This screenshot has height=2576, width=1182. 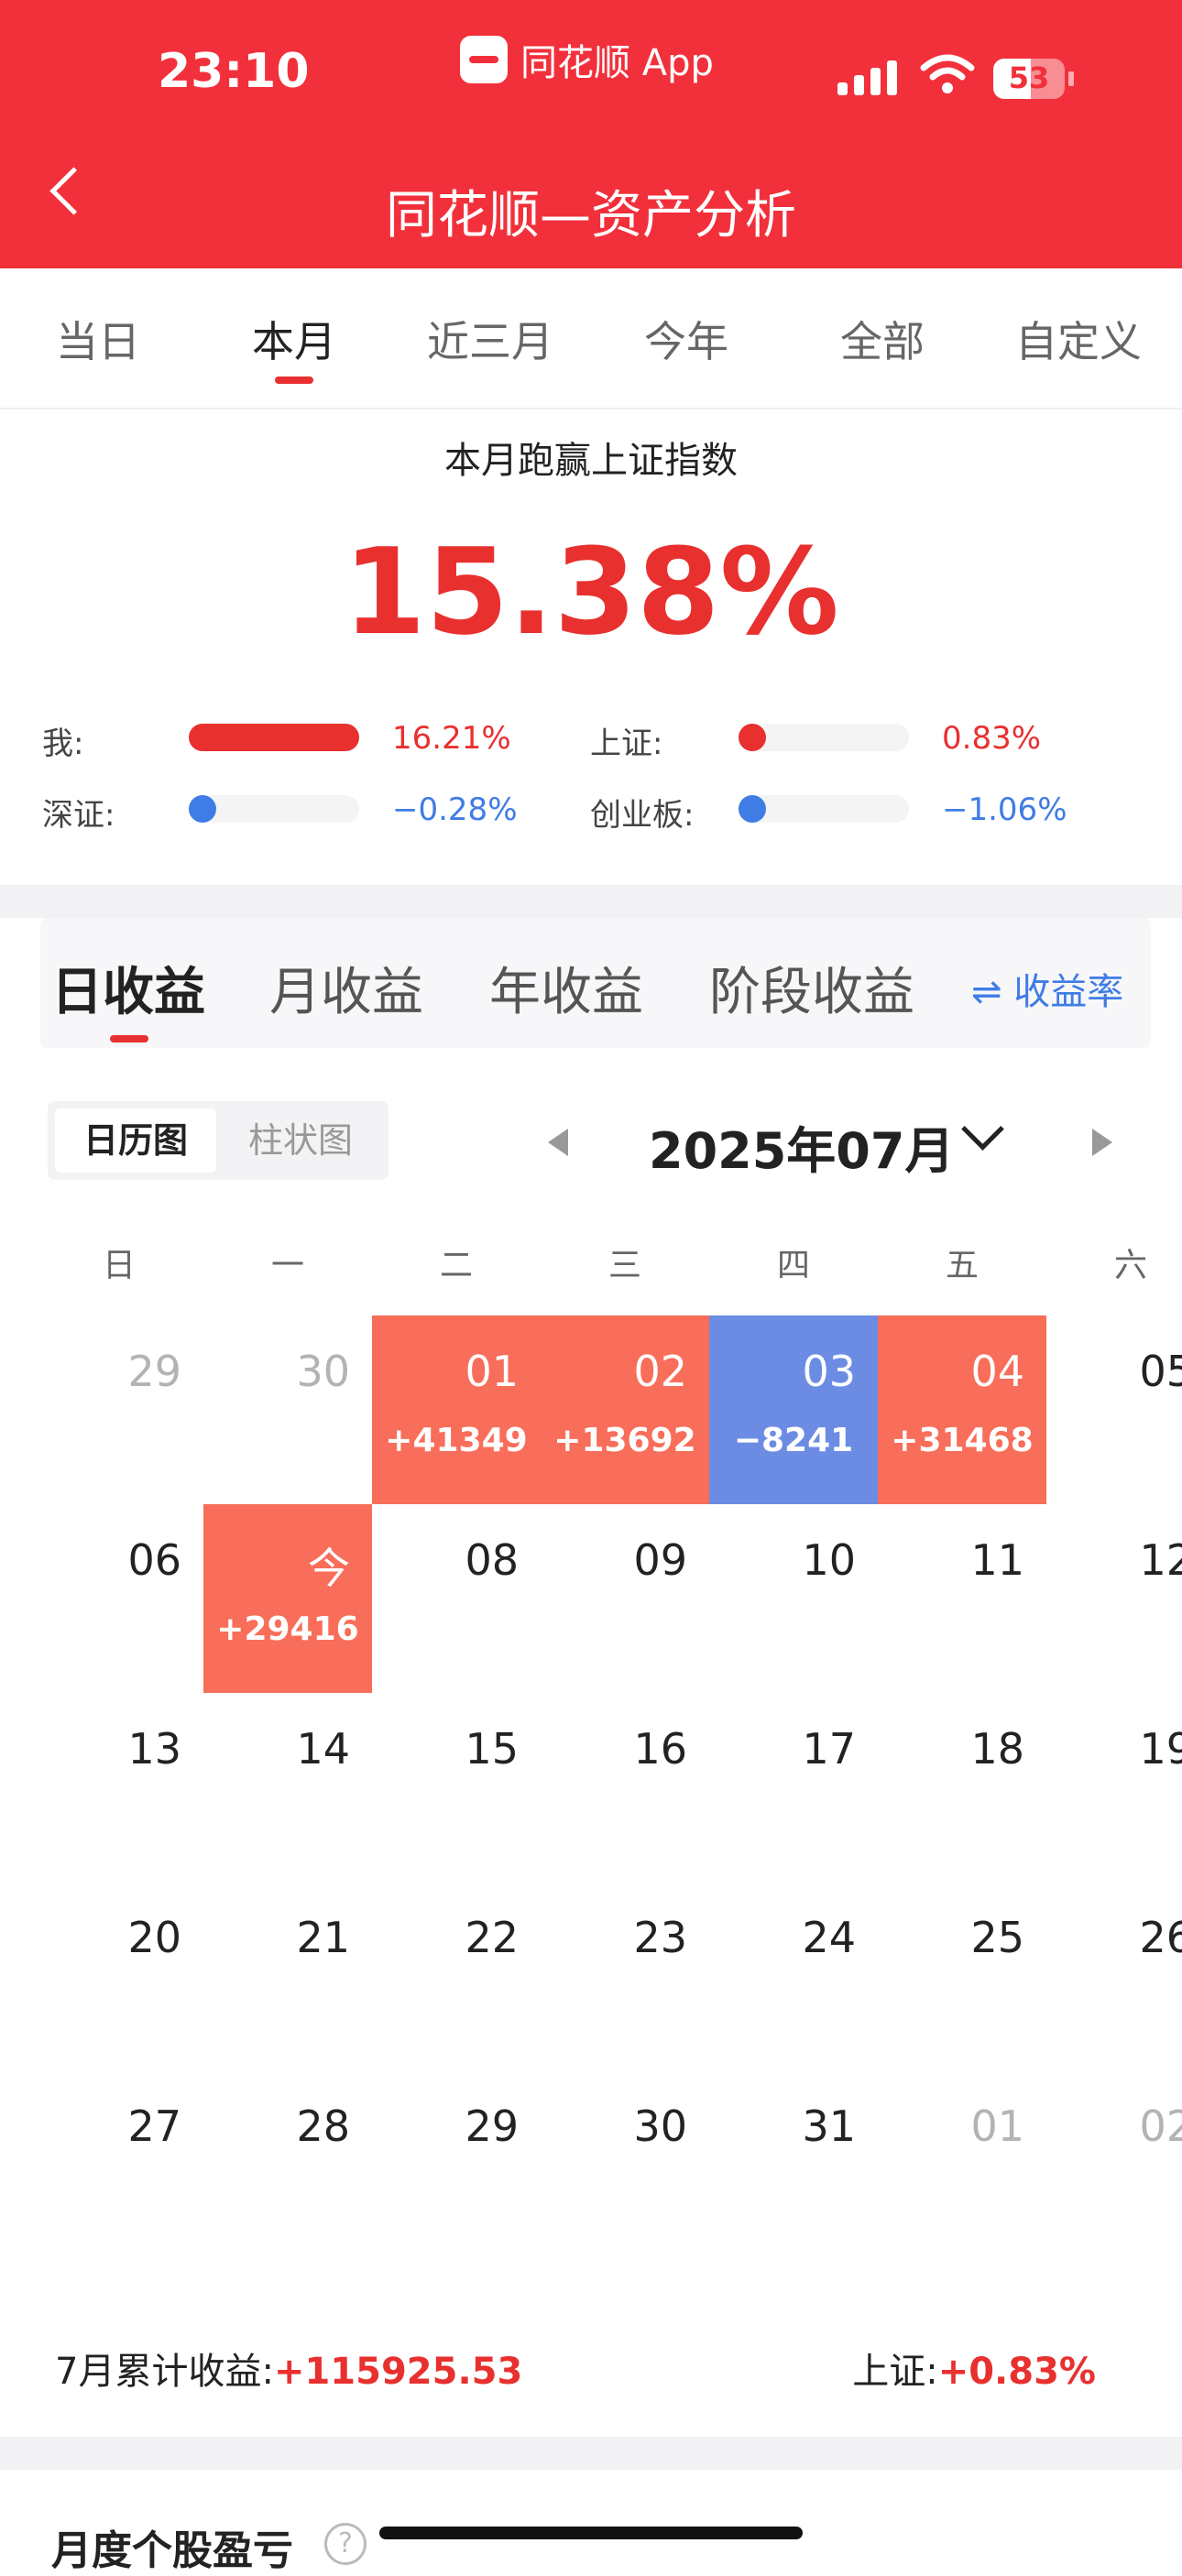 I want to click on calendar-day: 15, so click(x=456, y=1788).